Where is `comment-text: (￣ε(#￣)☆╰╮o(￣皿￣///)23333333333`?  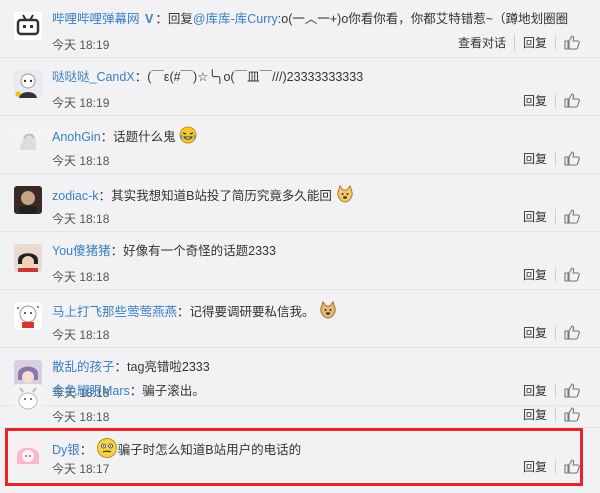
comment-text: (￣ε(#￣)☆╰╮o(￣皿￣///)23333333333 is located at coordinates (255, 77).